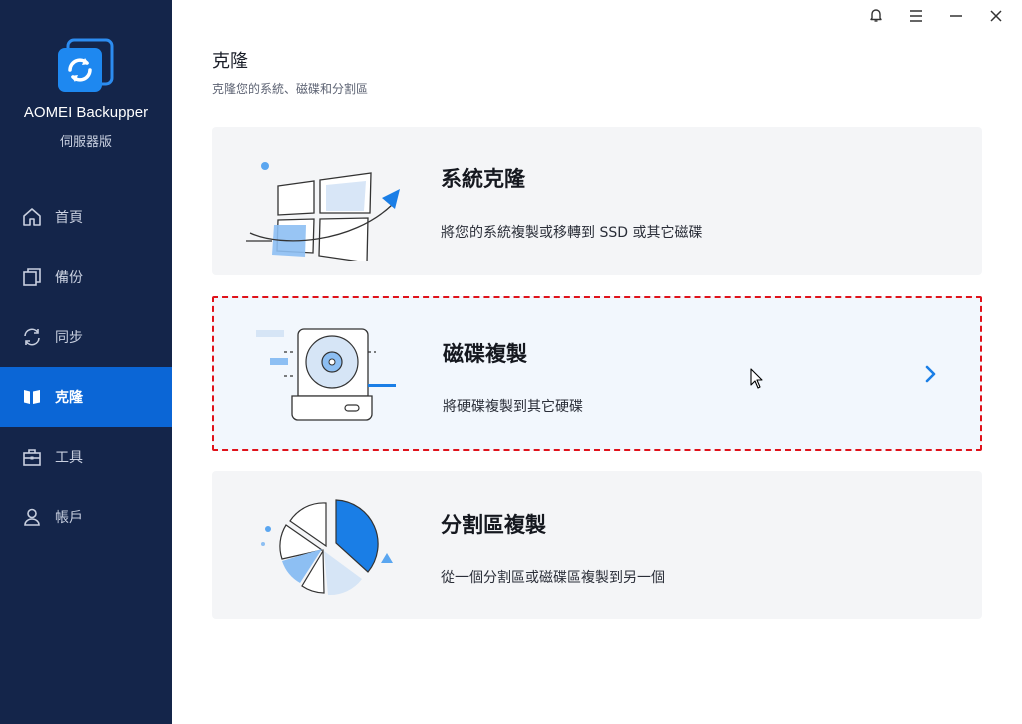  Describe the element at coordinates (757, 379) in the screenshot. I see `mouse-cursor-icon` at that location.